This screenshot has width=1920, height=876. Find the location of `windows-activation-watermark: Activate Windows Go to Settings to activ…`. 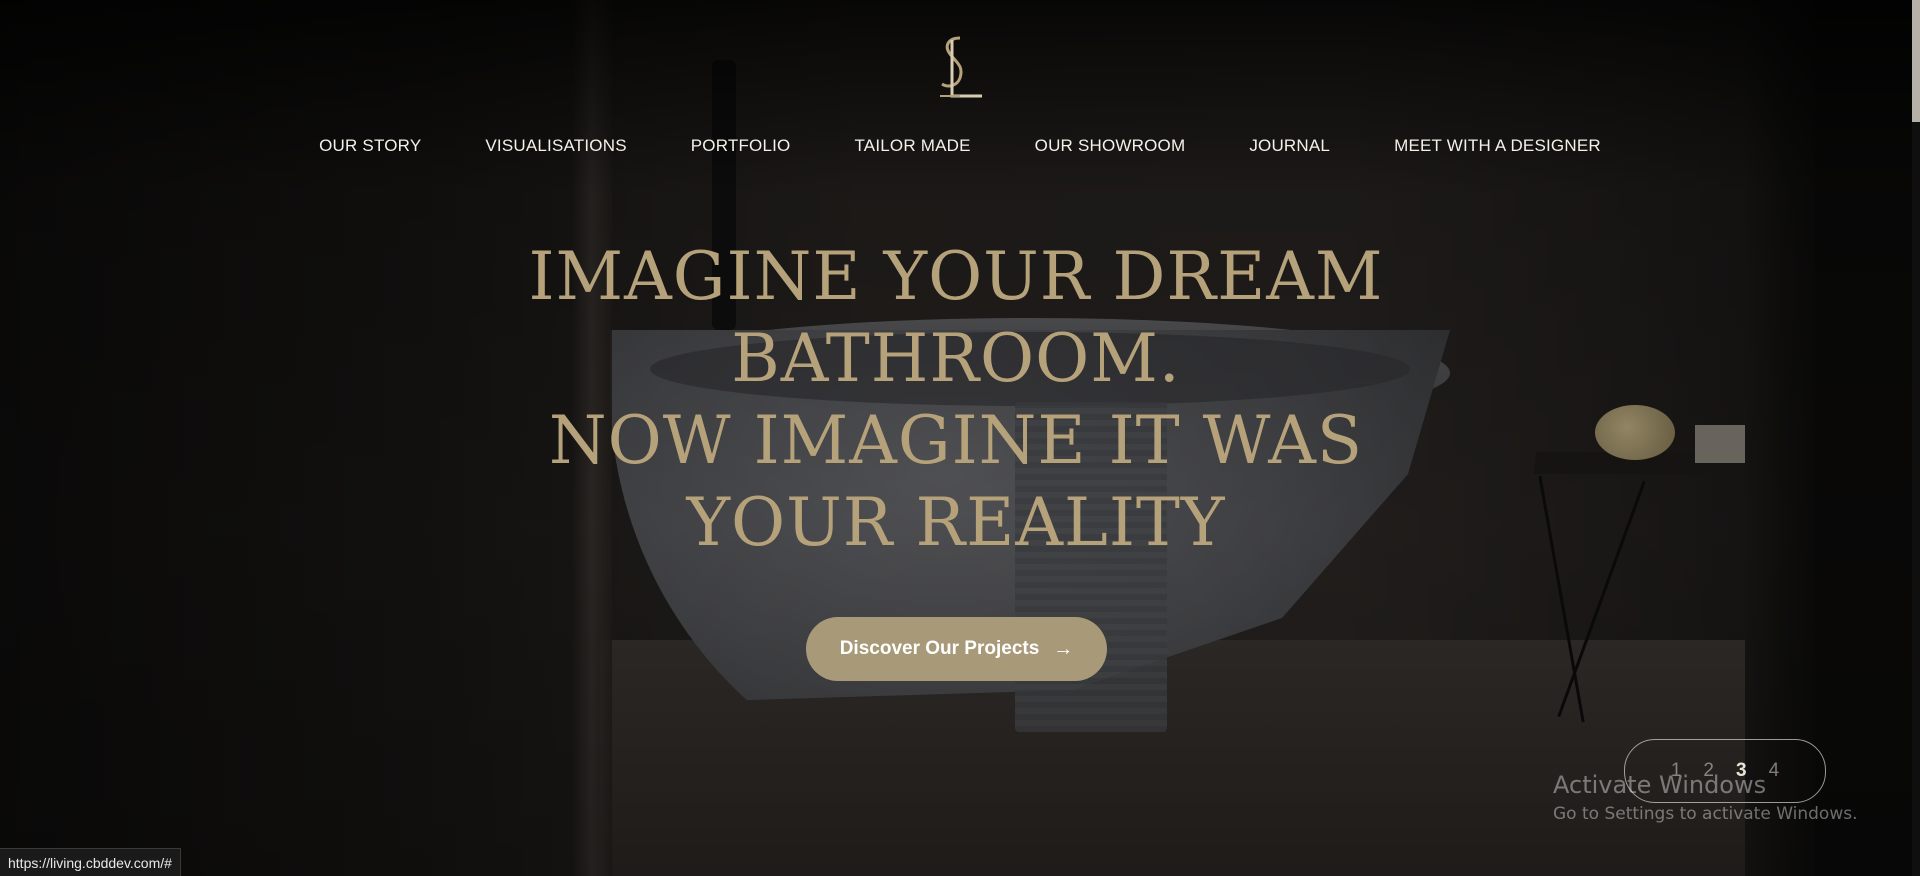

windows-activation-watermark: Activate Windows Go to Settings to activ… is located at coordinates (1733, 798).